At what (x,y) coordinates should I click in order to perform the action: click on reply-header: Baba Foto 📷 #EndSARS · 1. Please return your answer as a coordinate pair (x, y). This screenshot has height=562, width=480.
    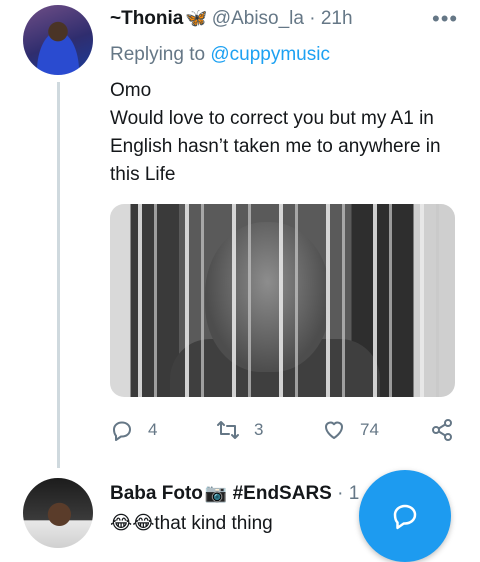
    Looking at the image, I should click on (234, 494).